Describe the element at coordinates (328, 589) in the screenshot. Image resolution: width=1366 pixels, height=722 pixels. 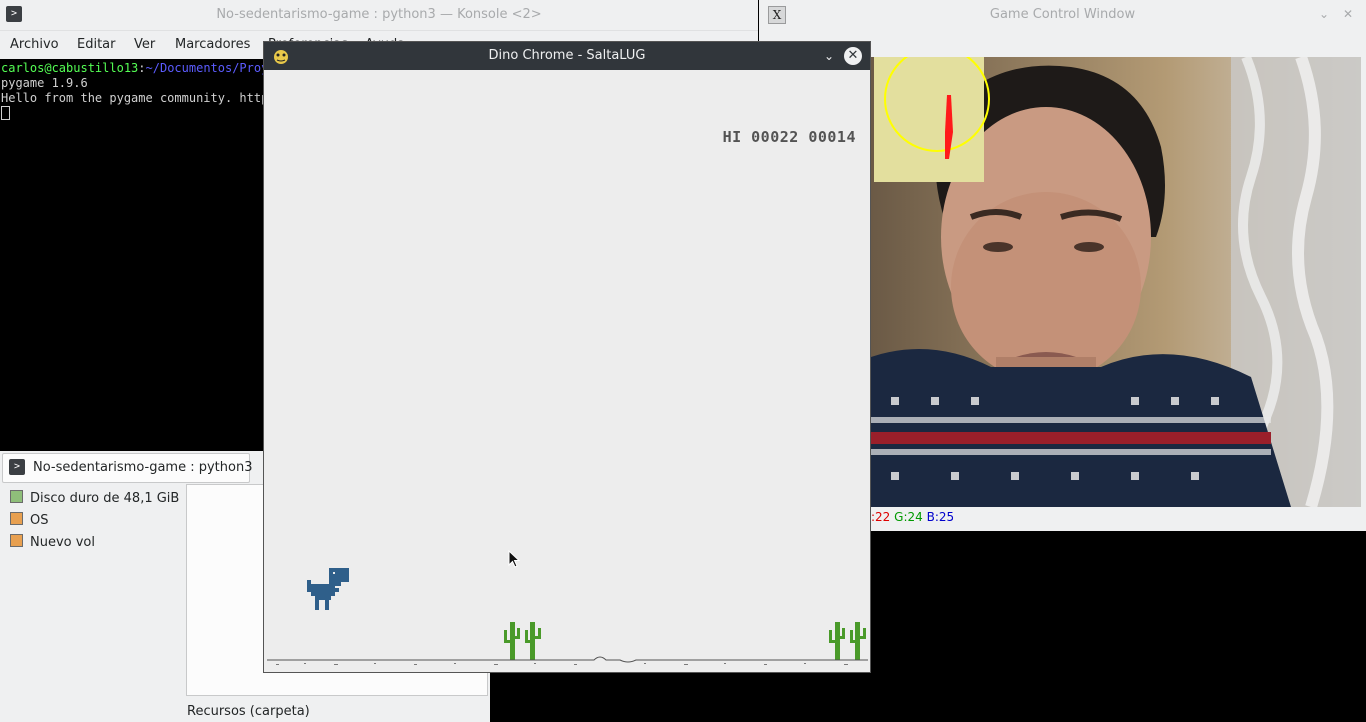
I see `dino-character` at that location.